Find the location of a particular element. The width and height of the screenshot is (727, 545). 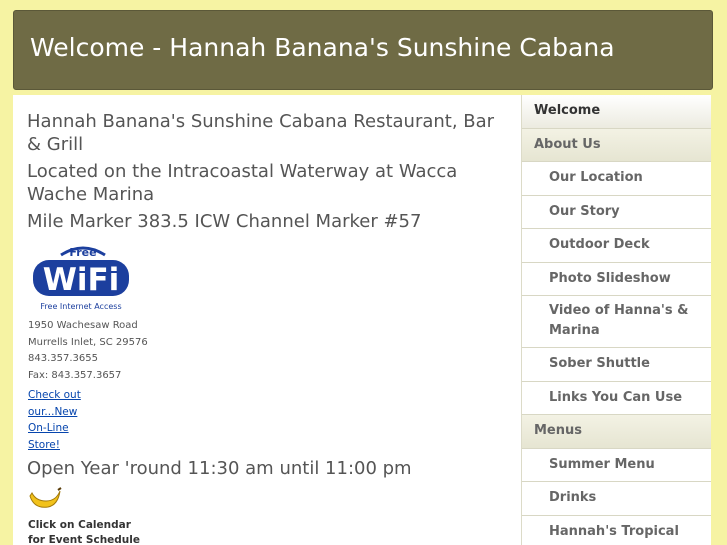

free-wifi-logo: Free WiFi Free Internet Access is located at coordinates (81, 278).